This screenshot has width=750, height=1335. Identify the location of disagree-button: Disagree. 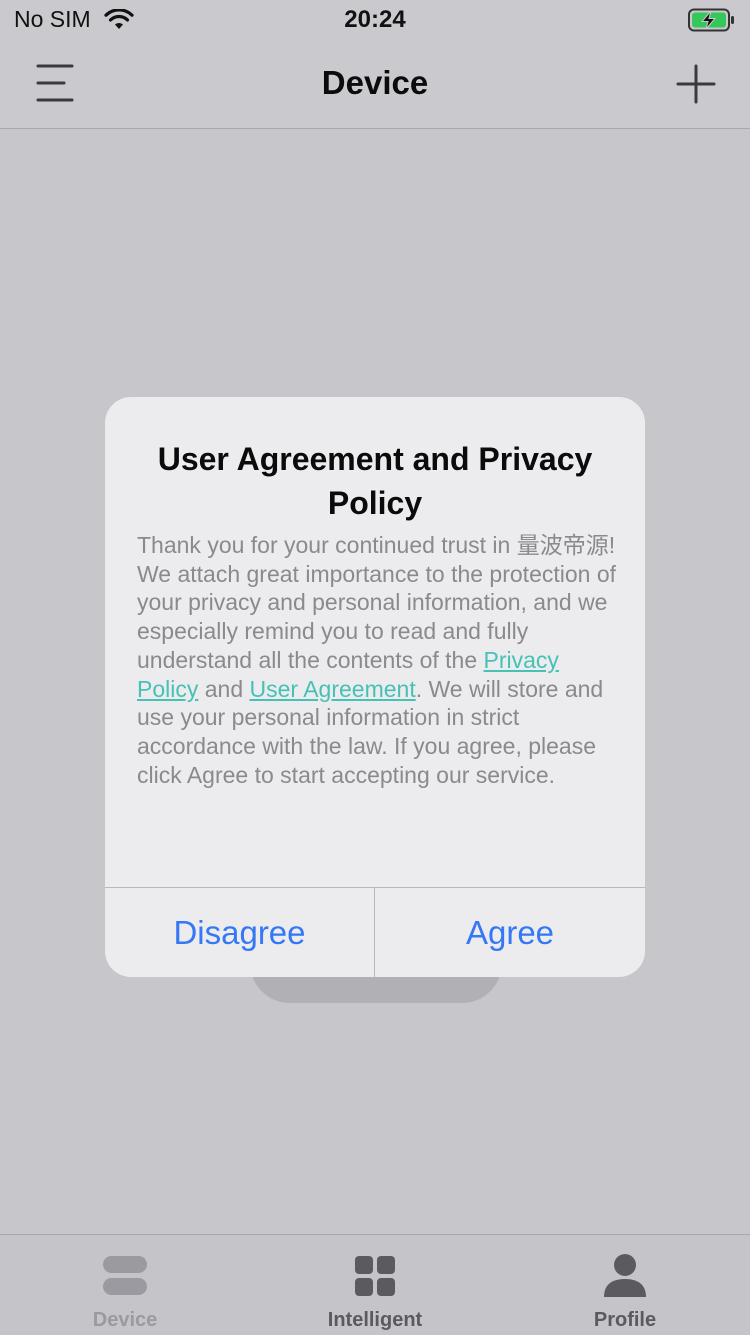
(240, 932).